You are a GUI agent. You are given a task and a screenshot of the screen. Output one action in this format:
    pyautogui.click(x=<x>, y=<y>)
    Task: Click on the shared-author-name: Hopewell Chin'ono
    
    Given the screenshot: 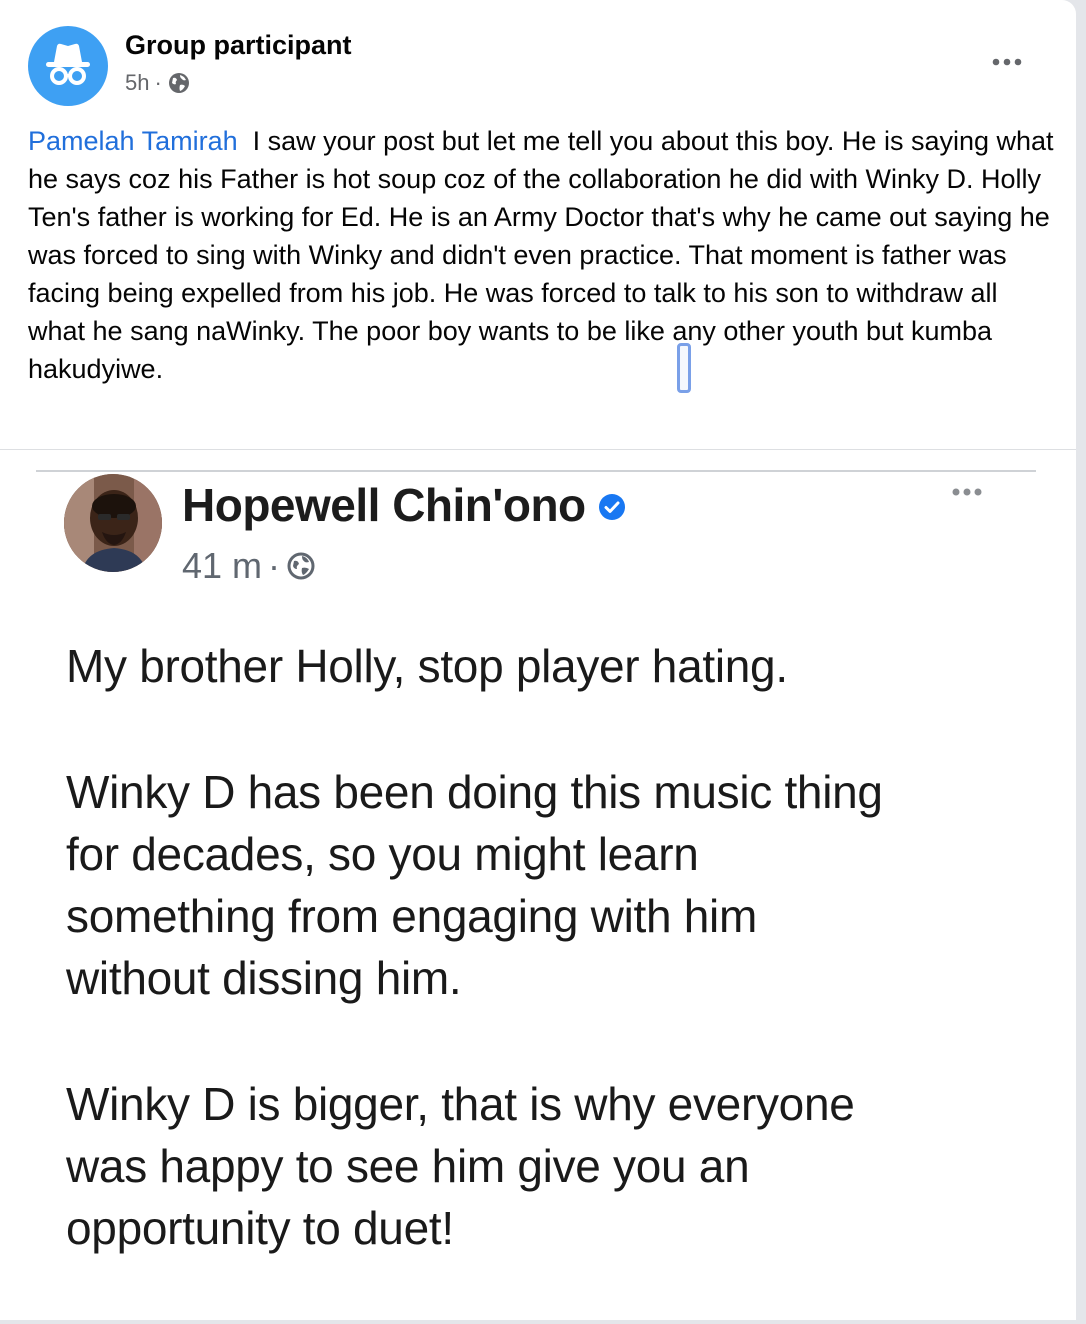 What is the action you would take?
    pyautogui.click(x=404, y=505)
    